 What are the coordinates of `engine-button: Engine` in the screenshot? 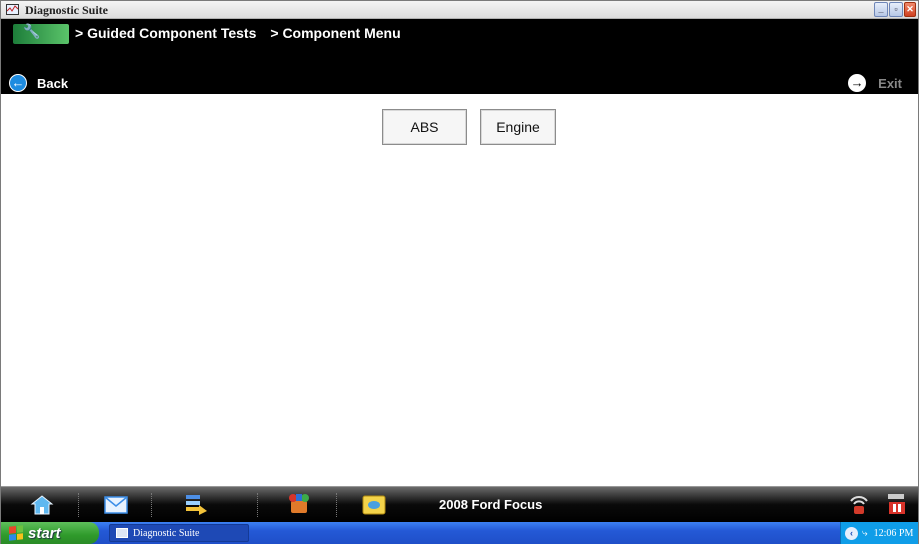 It's located at (518, 127).